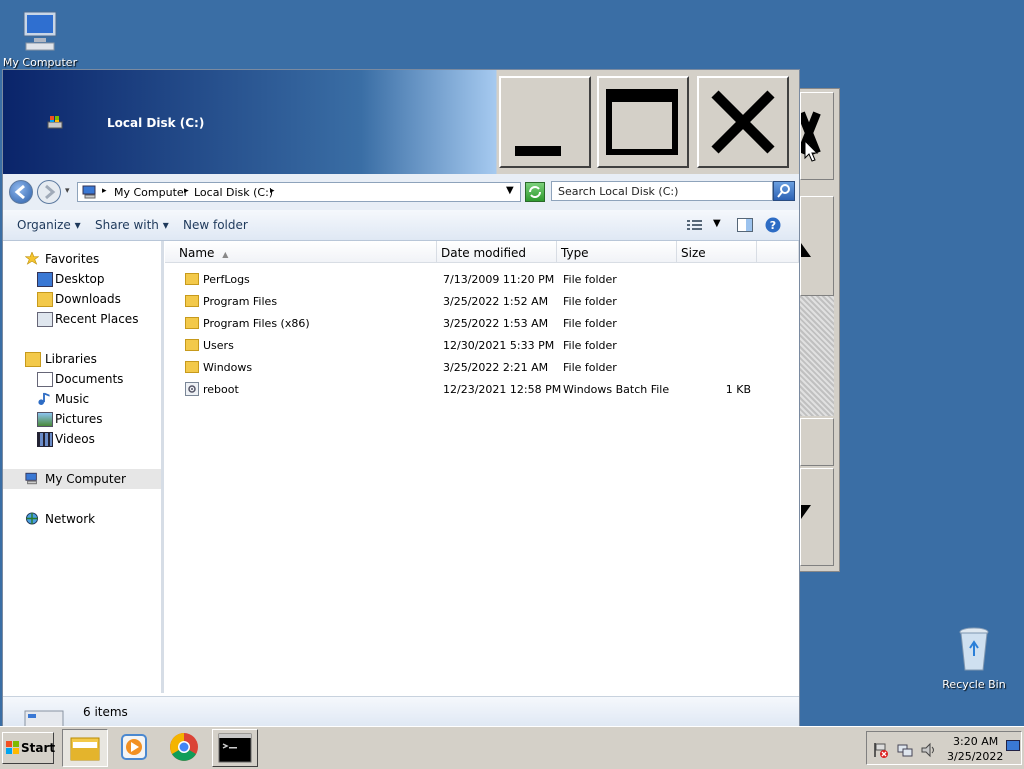  I want to click on nav-item-desktop: Desktop, so click(82, 279).